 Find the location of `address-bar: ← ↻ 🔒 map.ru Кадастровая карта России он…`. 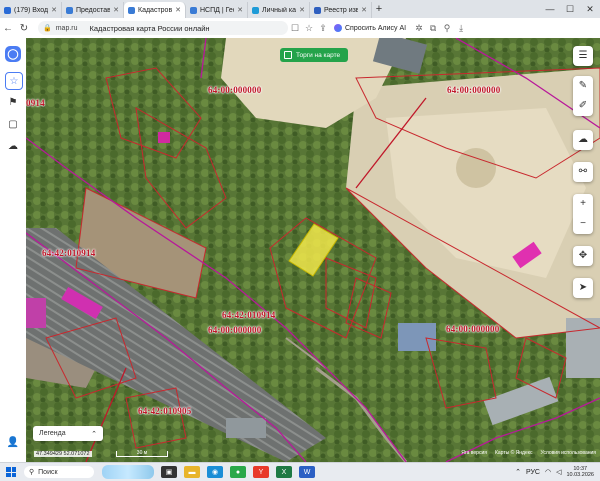

address-bar: ← ↻ 🔒 map.ru Кадастровая карта России он… is located at coordinates (300, 28).